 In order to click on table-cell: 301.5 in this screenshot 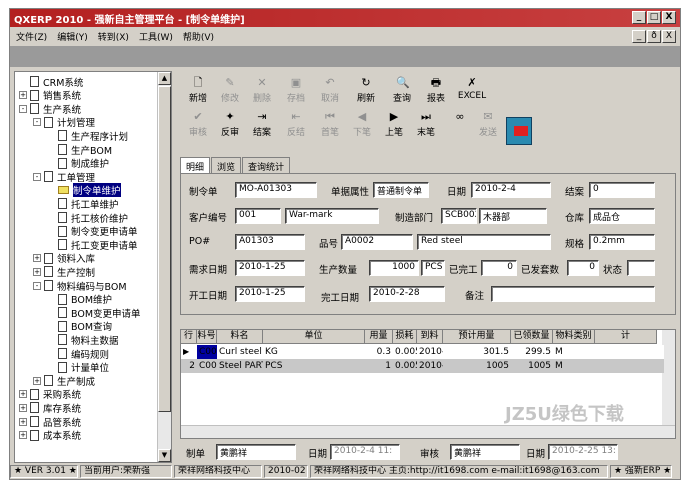, I will do `click(477, 352)`.